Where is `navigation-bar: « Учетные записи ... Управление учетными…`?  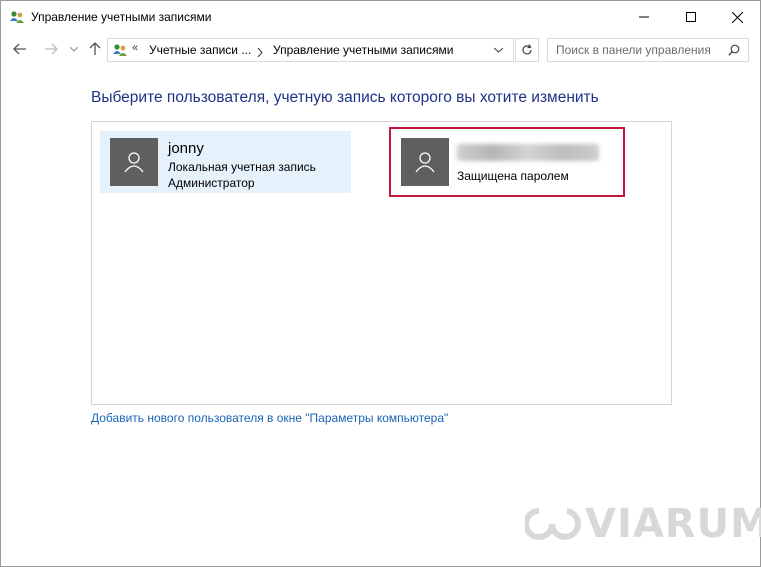 navigation-bar: « Учетные записи ... Управление учетными… is located at coordinates (380, 49).